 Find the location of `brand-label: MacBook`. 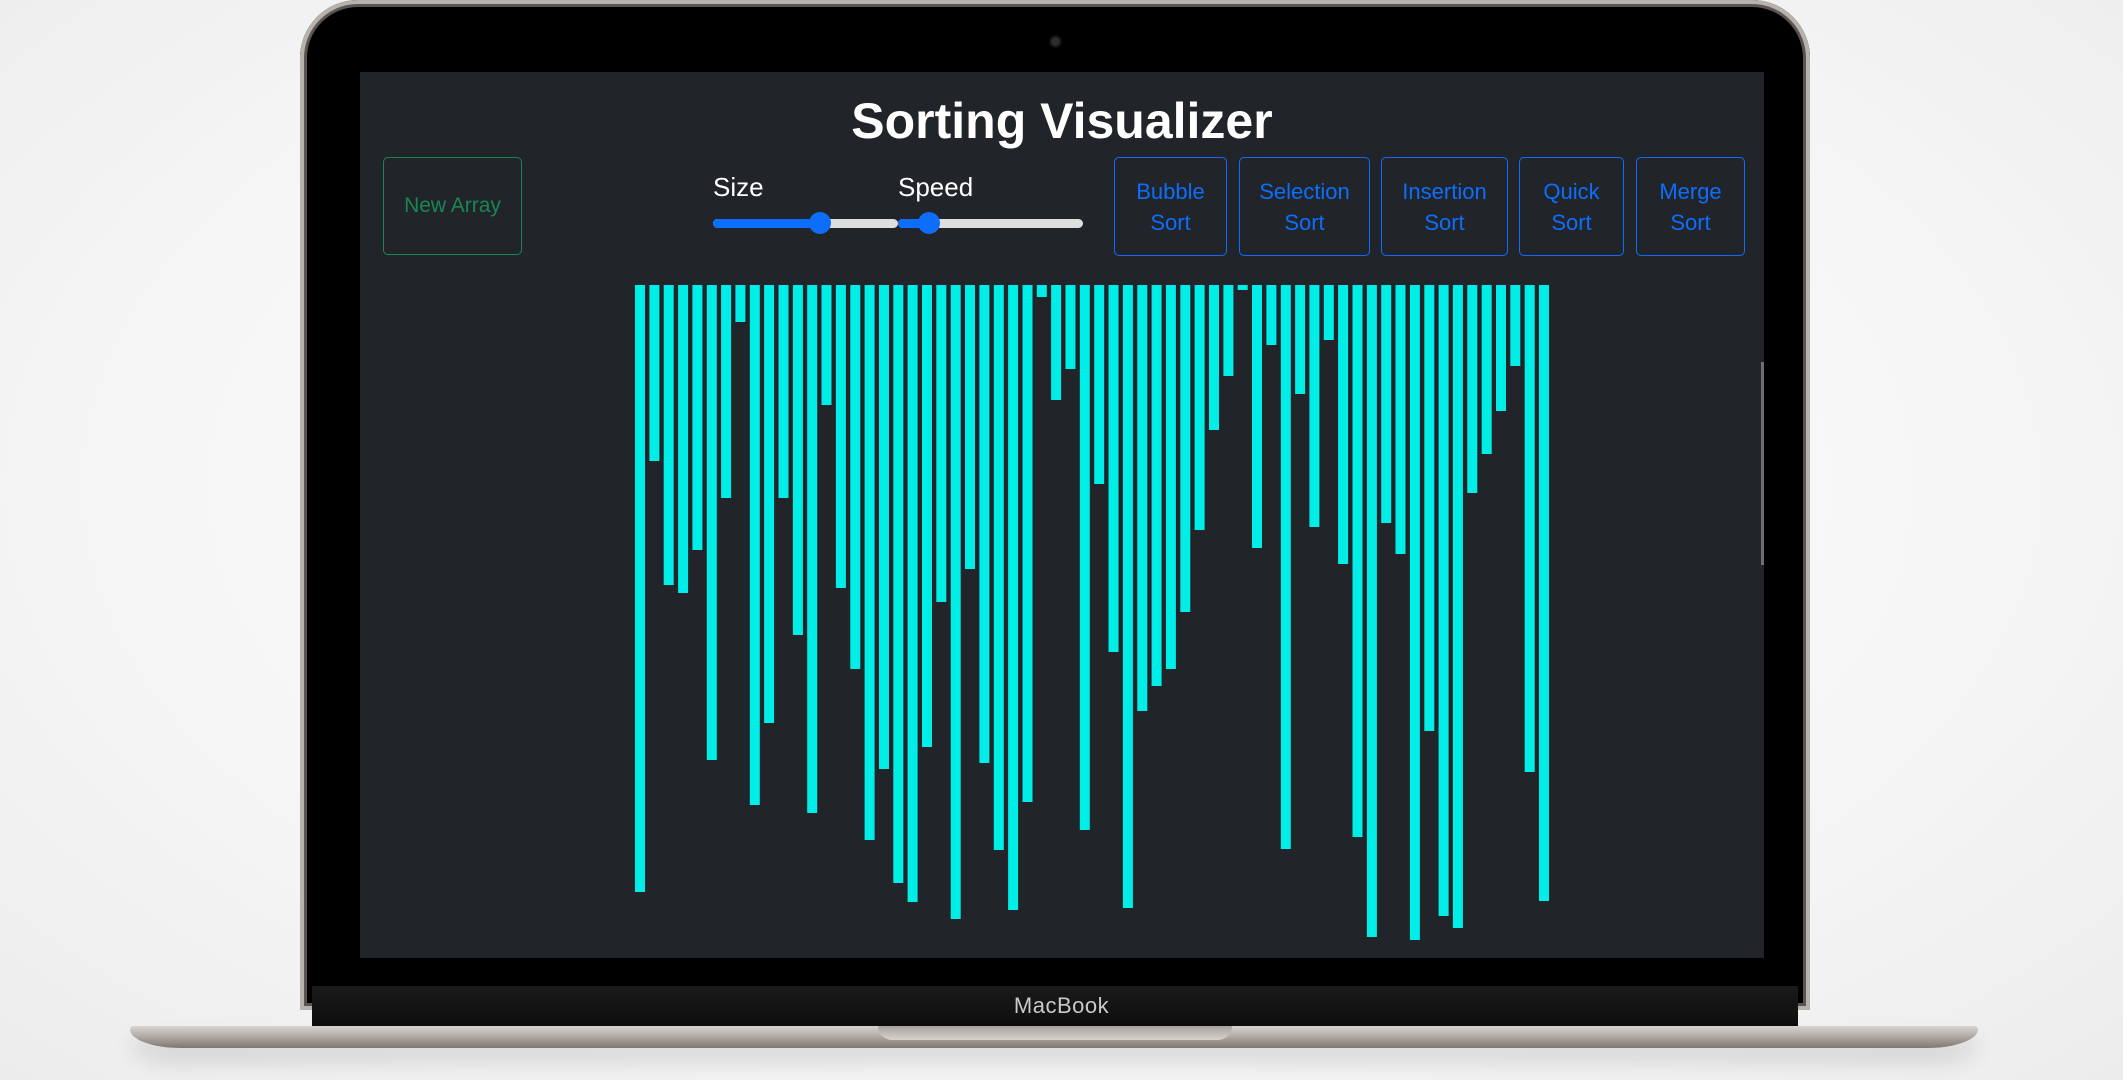

brand-label: MacBook is located at coordinates (1061, 1005).